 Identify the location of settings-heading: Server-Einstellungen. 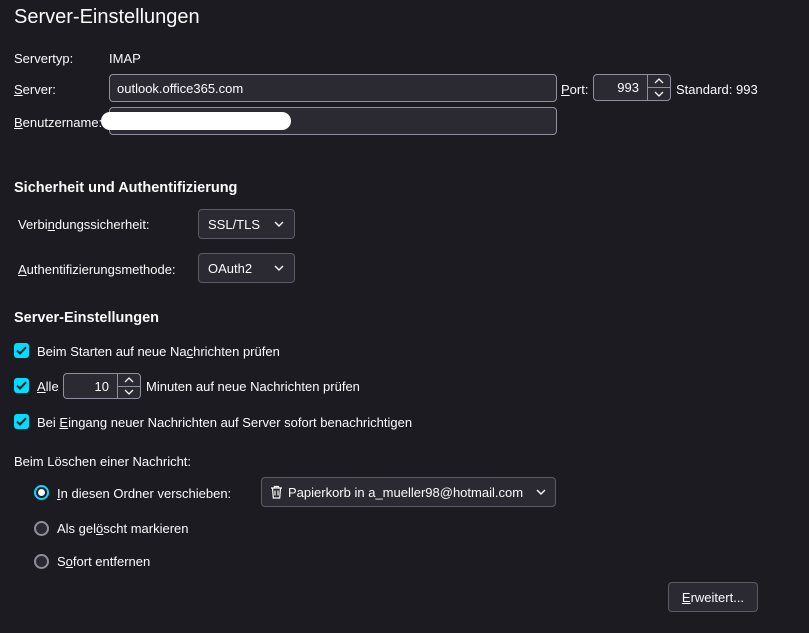
(87, 318).